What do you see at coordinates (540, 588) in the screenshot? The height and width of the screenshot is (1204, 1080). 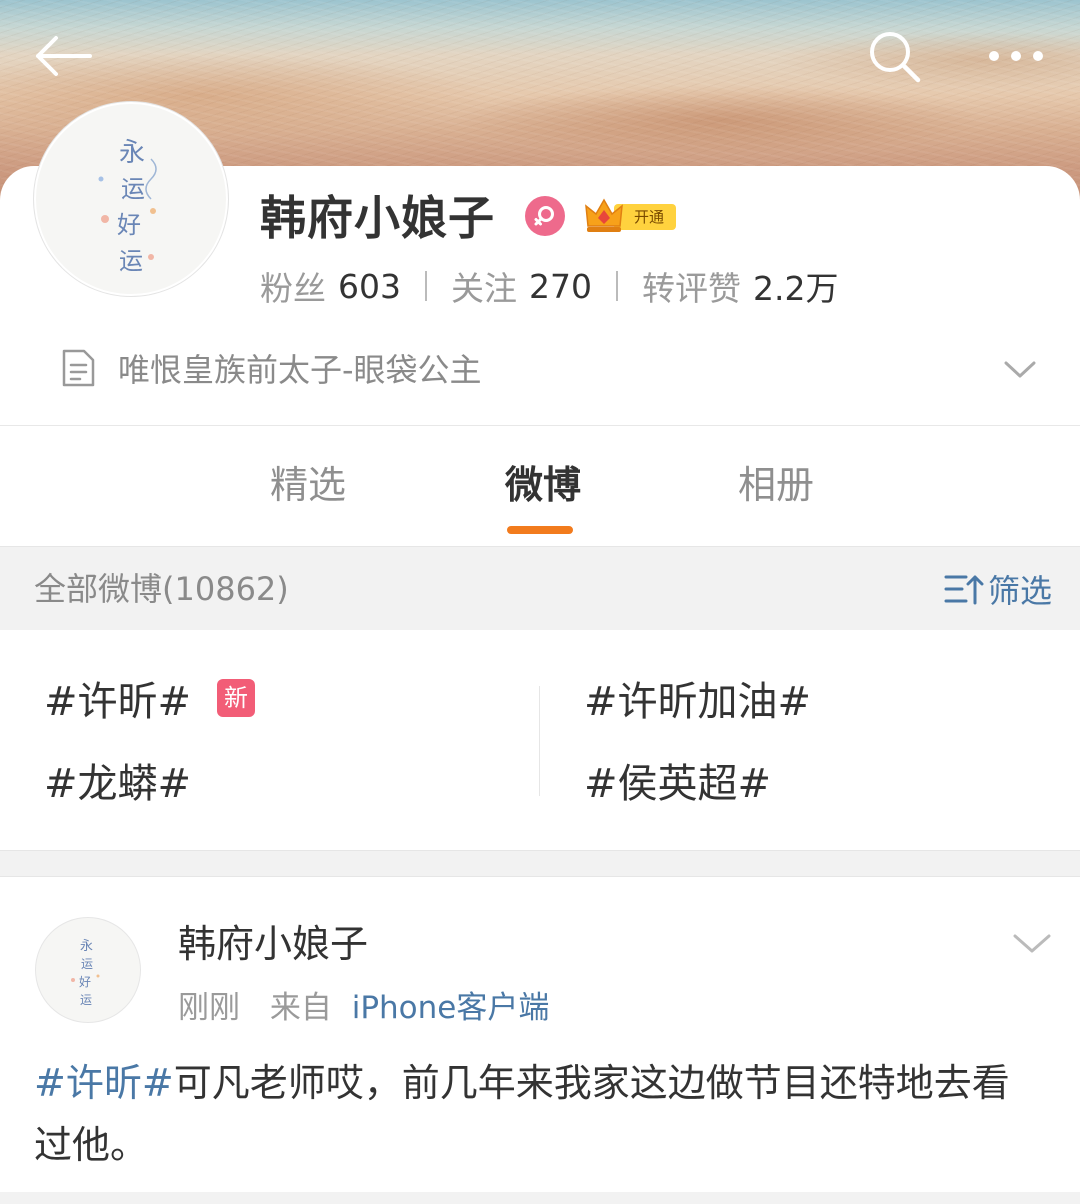 I see `filter-bar: 全部微博(10862) 筛选` at bounding box center [540, 588].